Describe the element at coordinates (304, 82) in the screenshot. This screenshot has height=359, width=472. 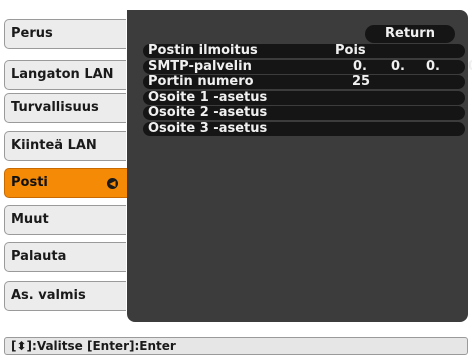
I see `setting-row-portin-numero: Portin numero 25` at that location.